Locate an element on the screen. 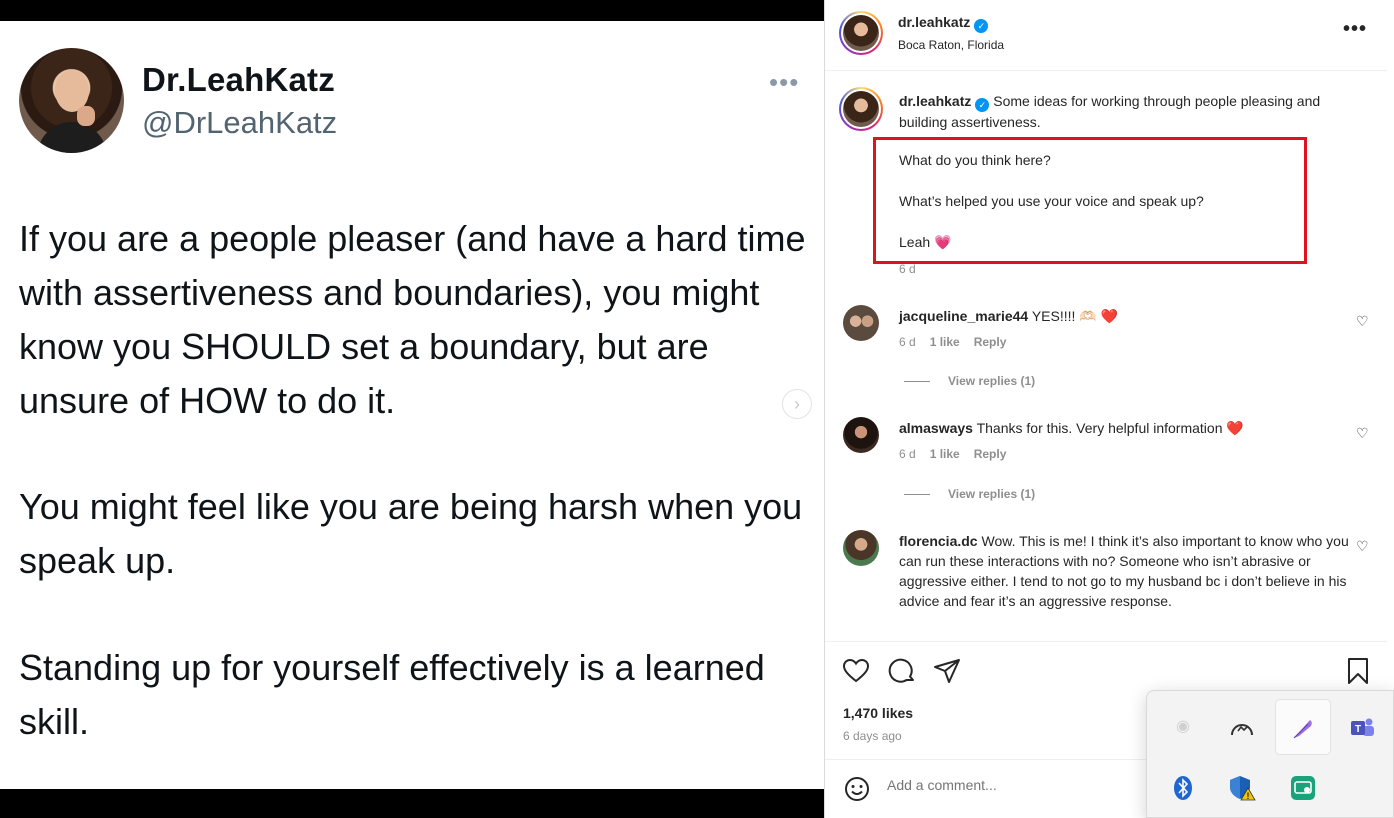 The image size is (1394, 818). caption-time: 6 d is located at coordinates (907, 269).